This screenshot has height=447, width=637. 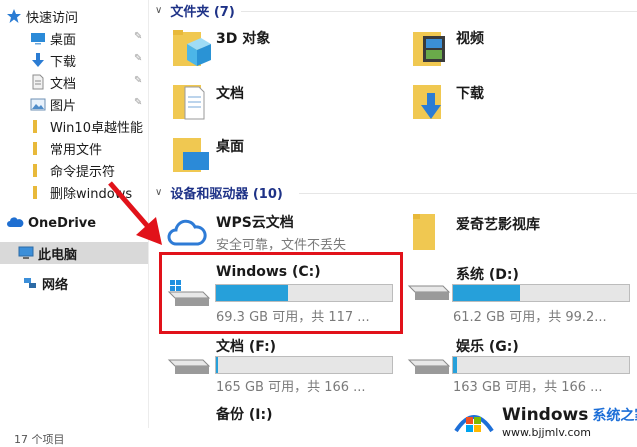 I want to click on nav-item-pictures: 图片 ✎, so click(x=89, y=104).